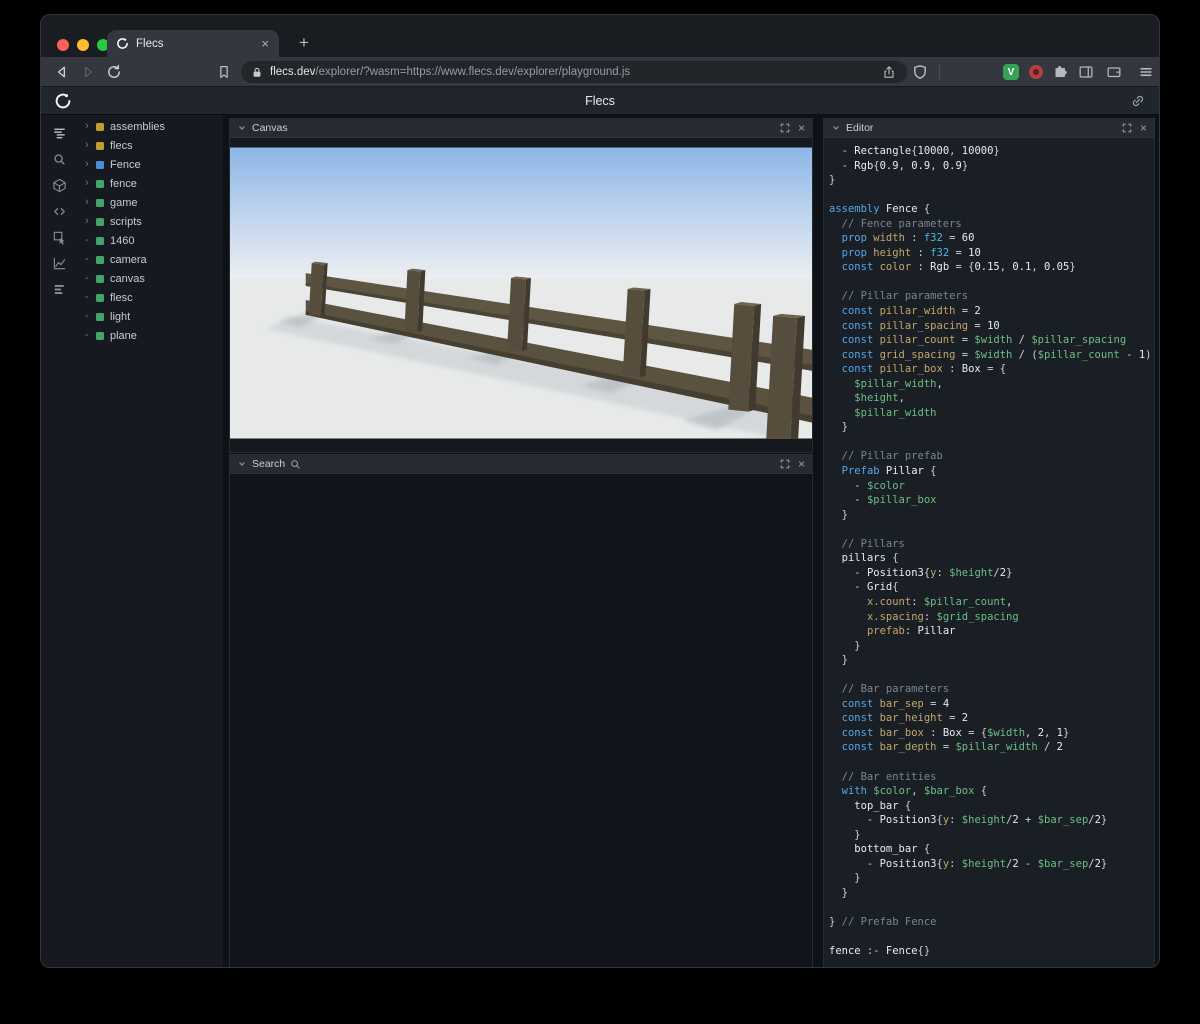  What do you see at coordinates (150, 278) in the screenshot?
I see `tree-item-canvas: - canvas` at bounding box center [150, 278].